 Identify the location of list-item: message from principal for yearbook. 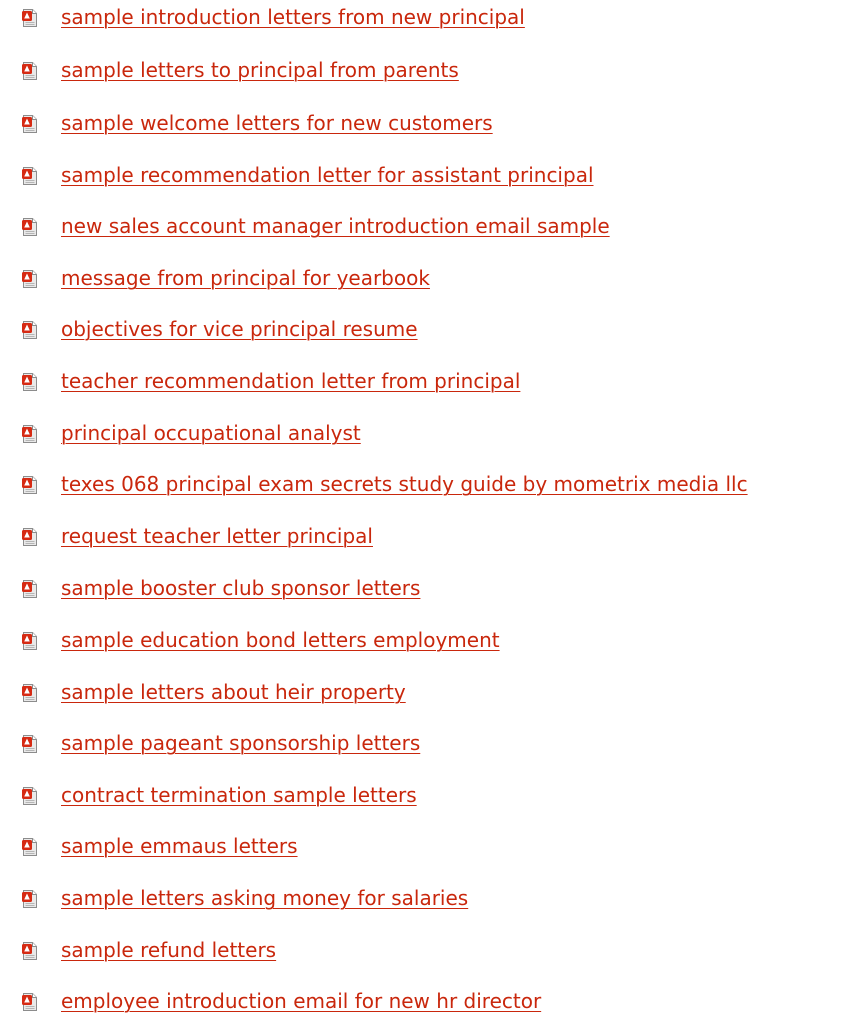
(433, 288).